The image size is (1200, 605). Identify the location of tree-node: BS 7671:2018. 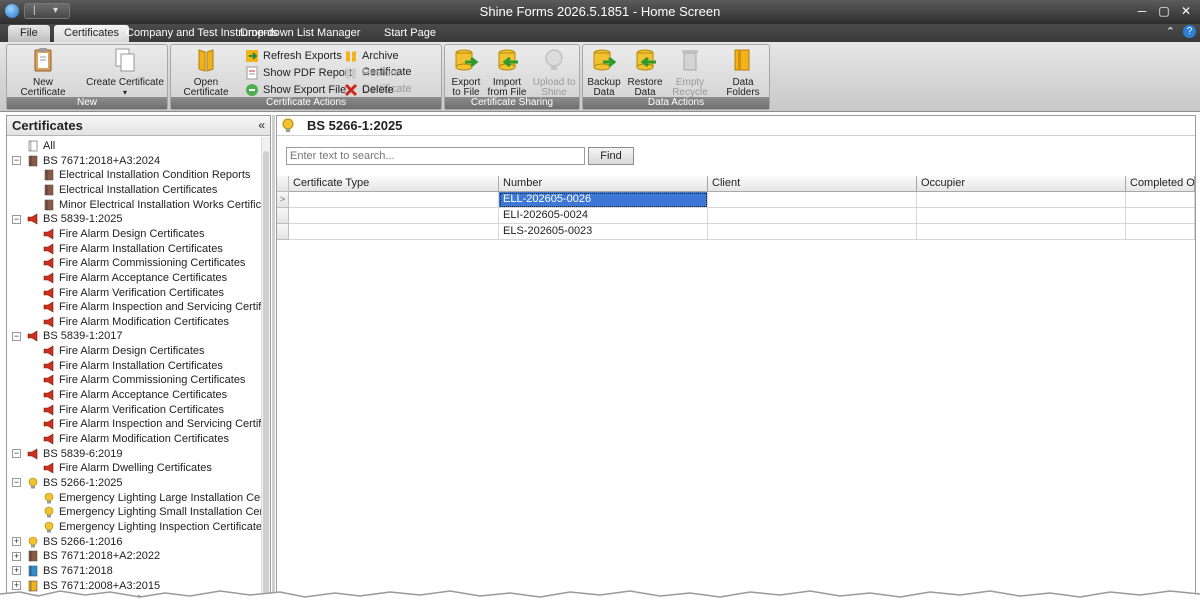
(70, 571).